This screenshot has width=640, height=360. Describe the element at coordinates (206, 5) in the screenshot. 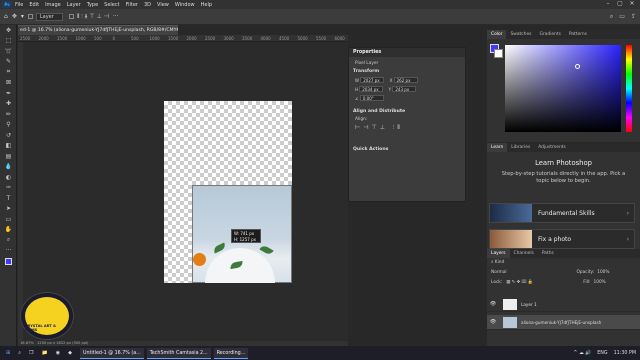

I see `menu-help: Help` at that location.